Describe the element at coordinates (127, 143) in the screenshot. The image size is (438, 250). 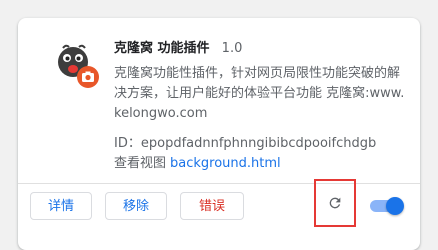
I see `extension-id-label: ID：` at that location.